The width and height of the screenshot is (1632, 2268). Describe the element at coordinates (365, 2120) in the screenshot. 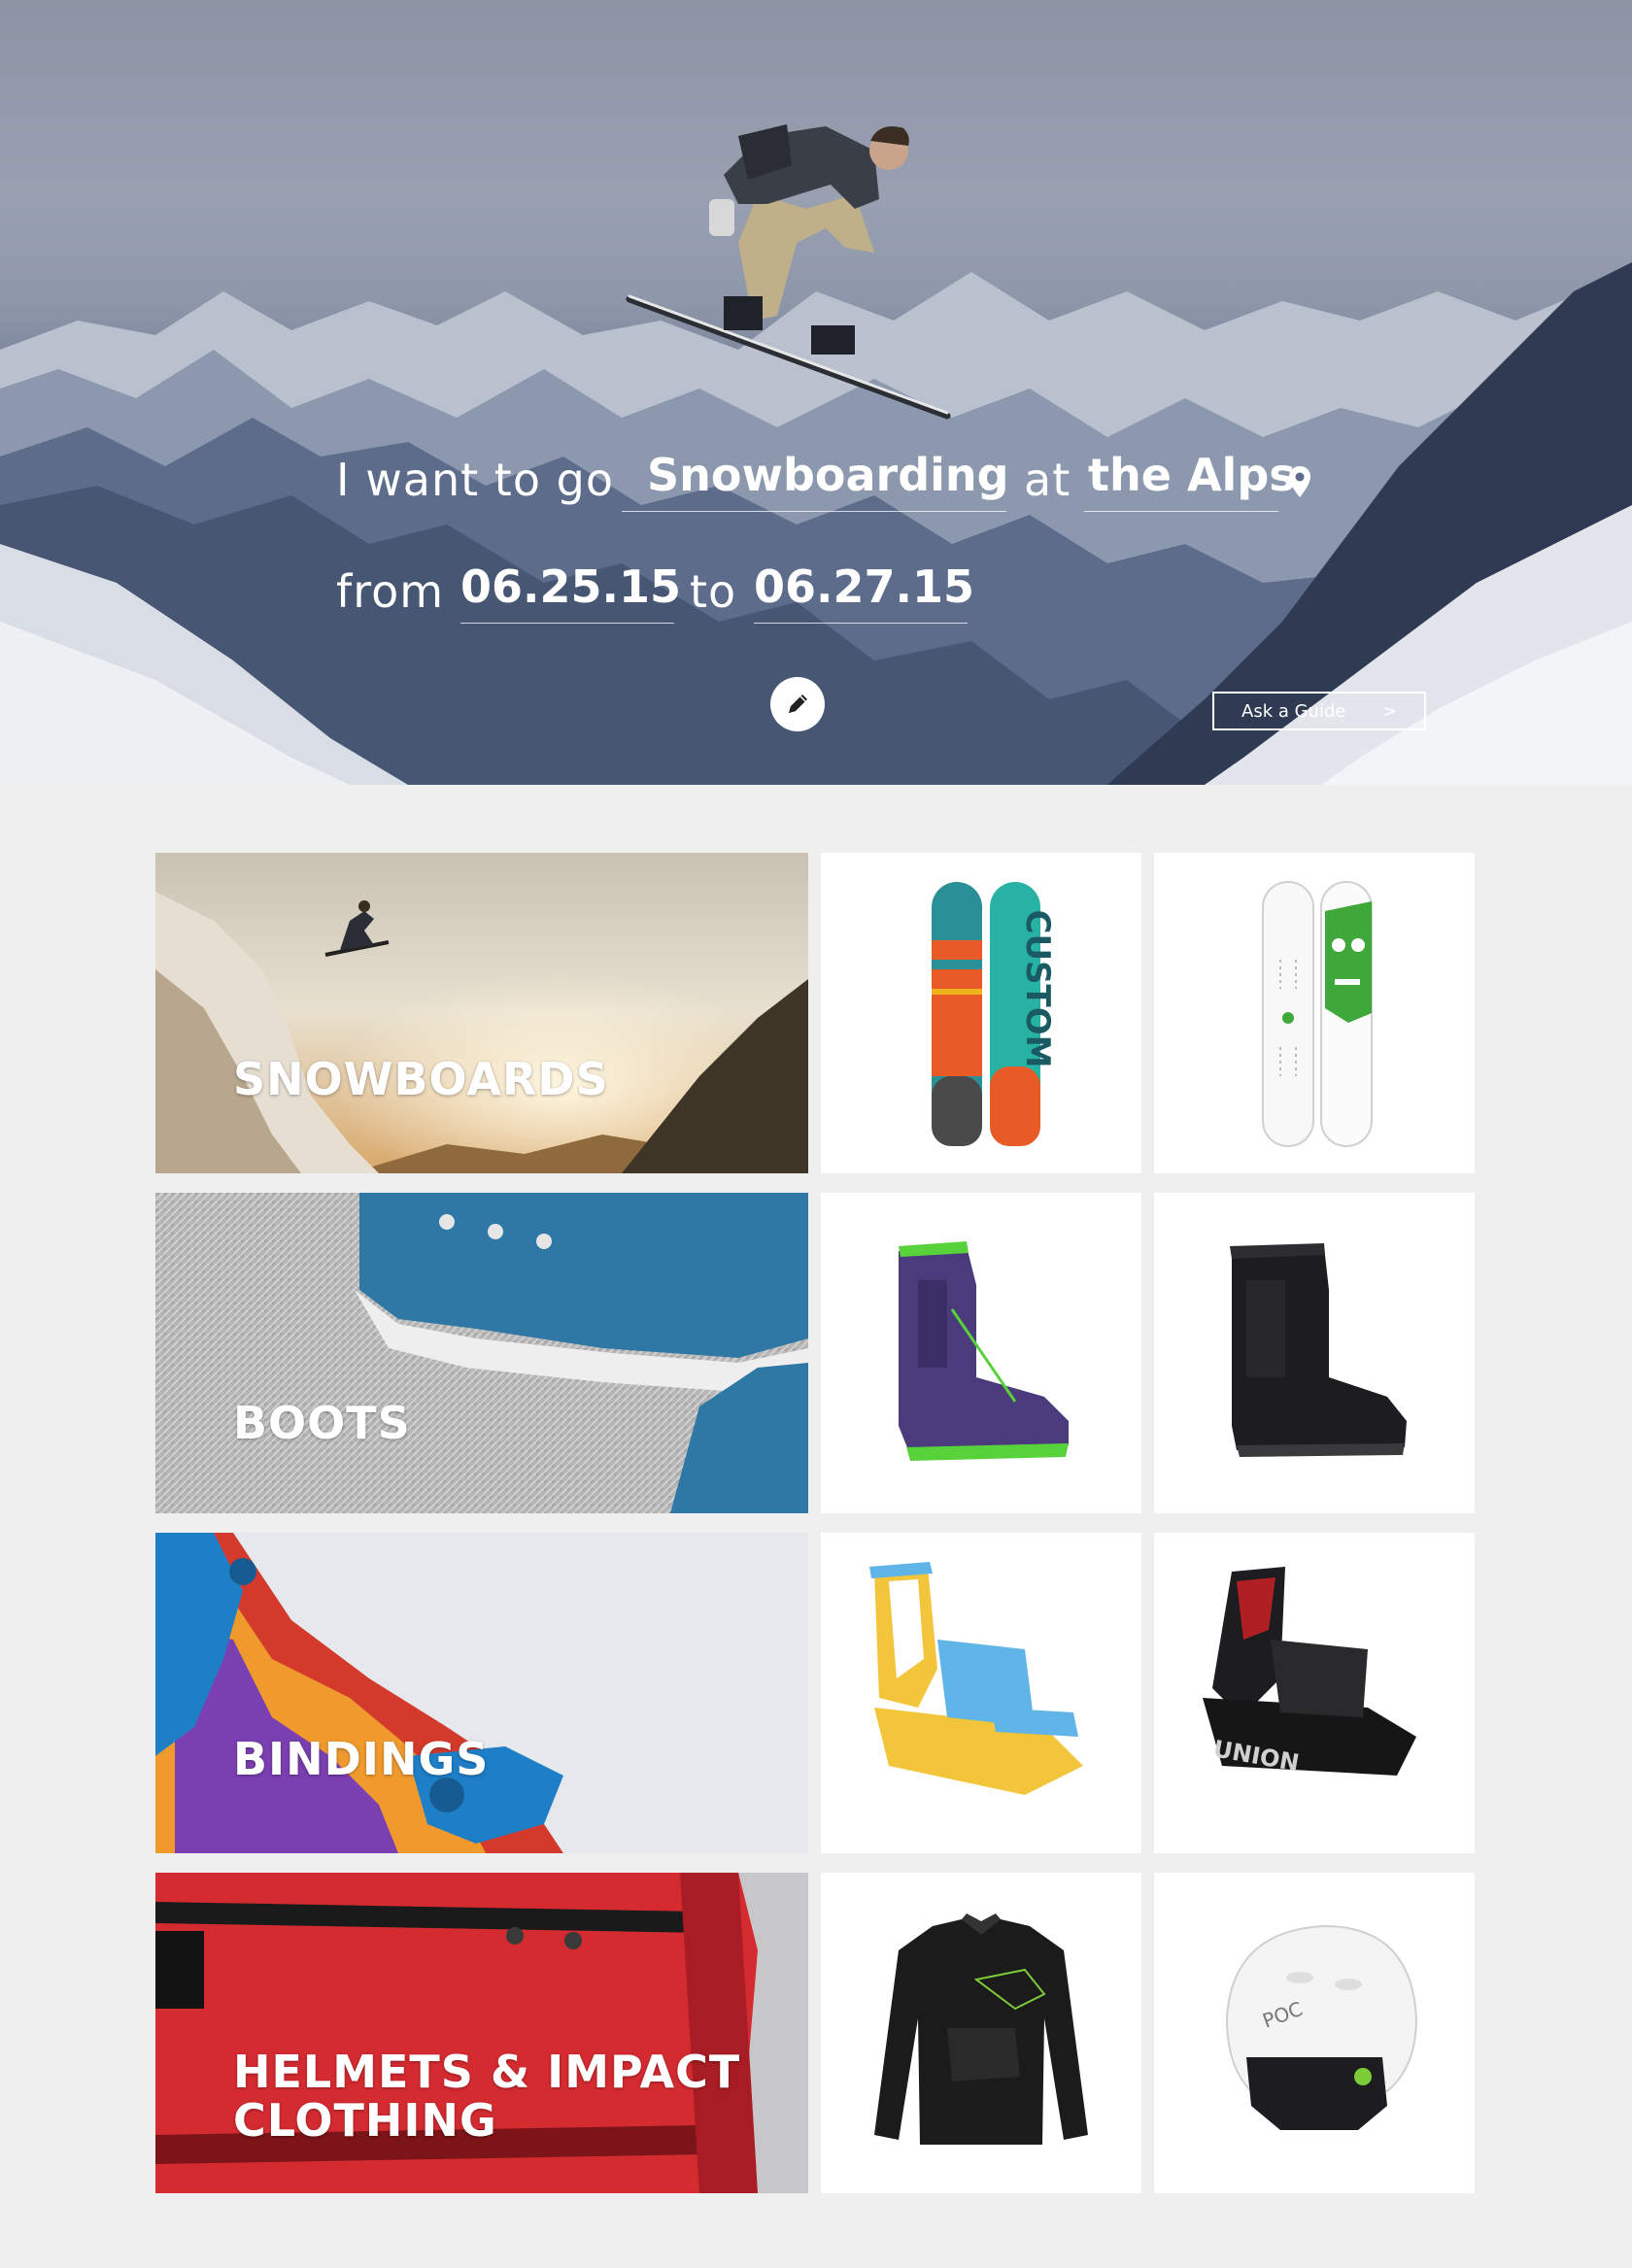

I see `category-label-helmets-line2: CLOTHING` at that location.